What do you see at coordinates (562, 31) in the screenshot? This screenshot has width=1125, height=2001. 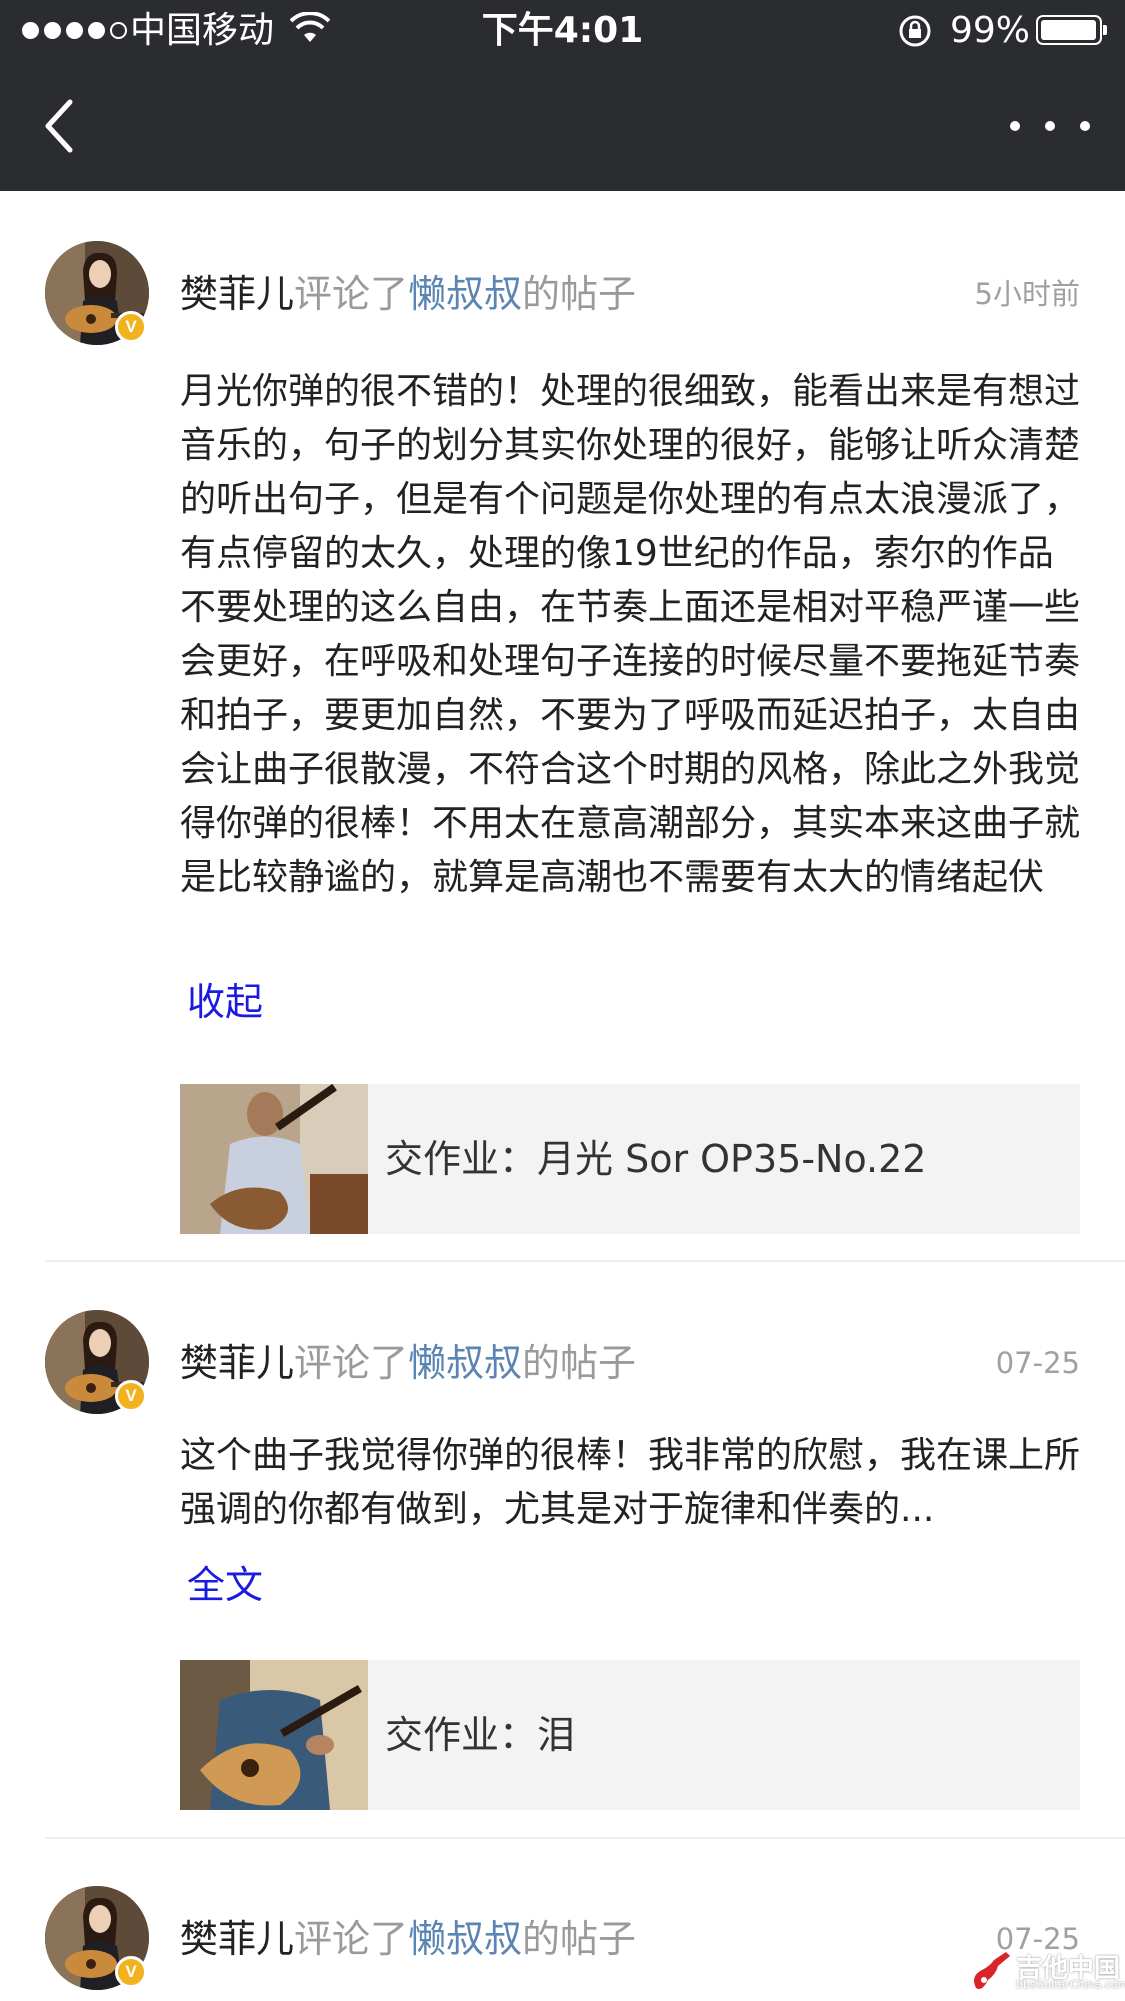 I see `status-bar: 中国移动 下午4:01 99%` at bounding box center [562, 31].